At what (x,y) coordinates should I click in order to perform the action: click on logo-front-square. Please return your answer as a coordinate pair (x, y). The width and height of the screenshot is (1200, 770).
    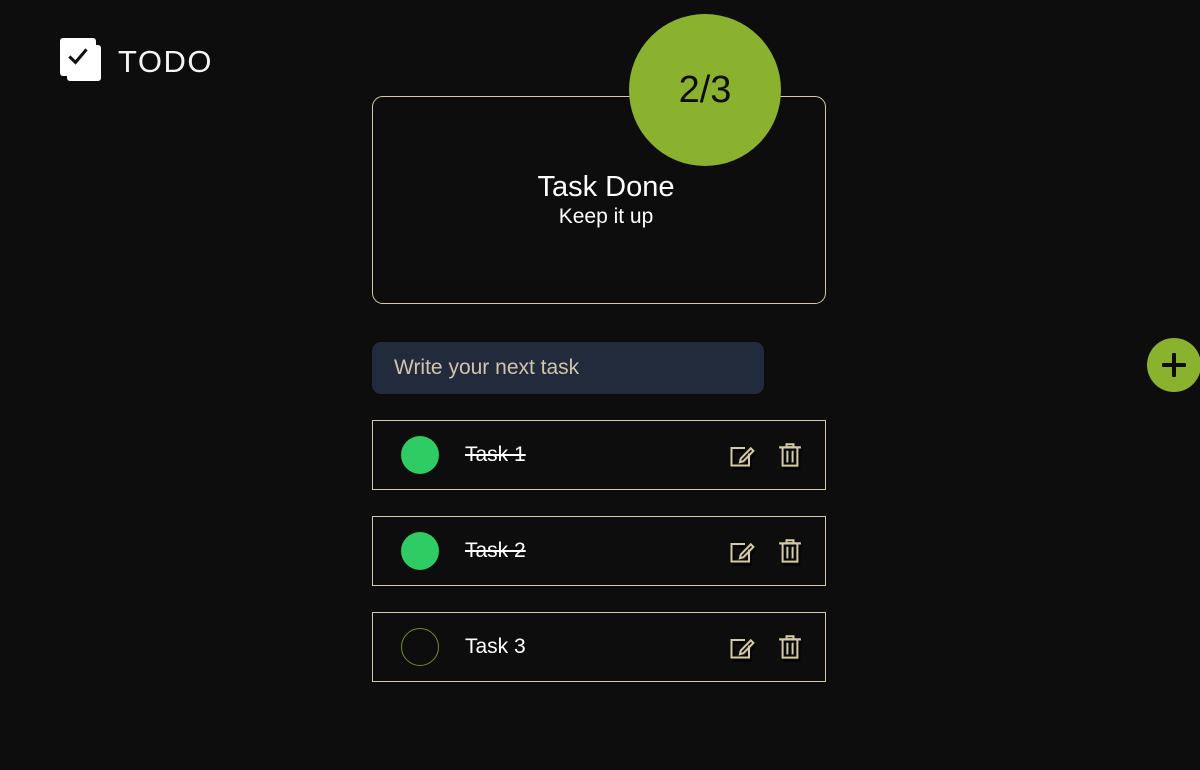
    Looking at the image, I should click on (78, 57).